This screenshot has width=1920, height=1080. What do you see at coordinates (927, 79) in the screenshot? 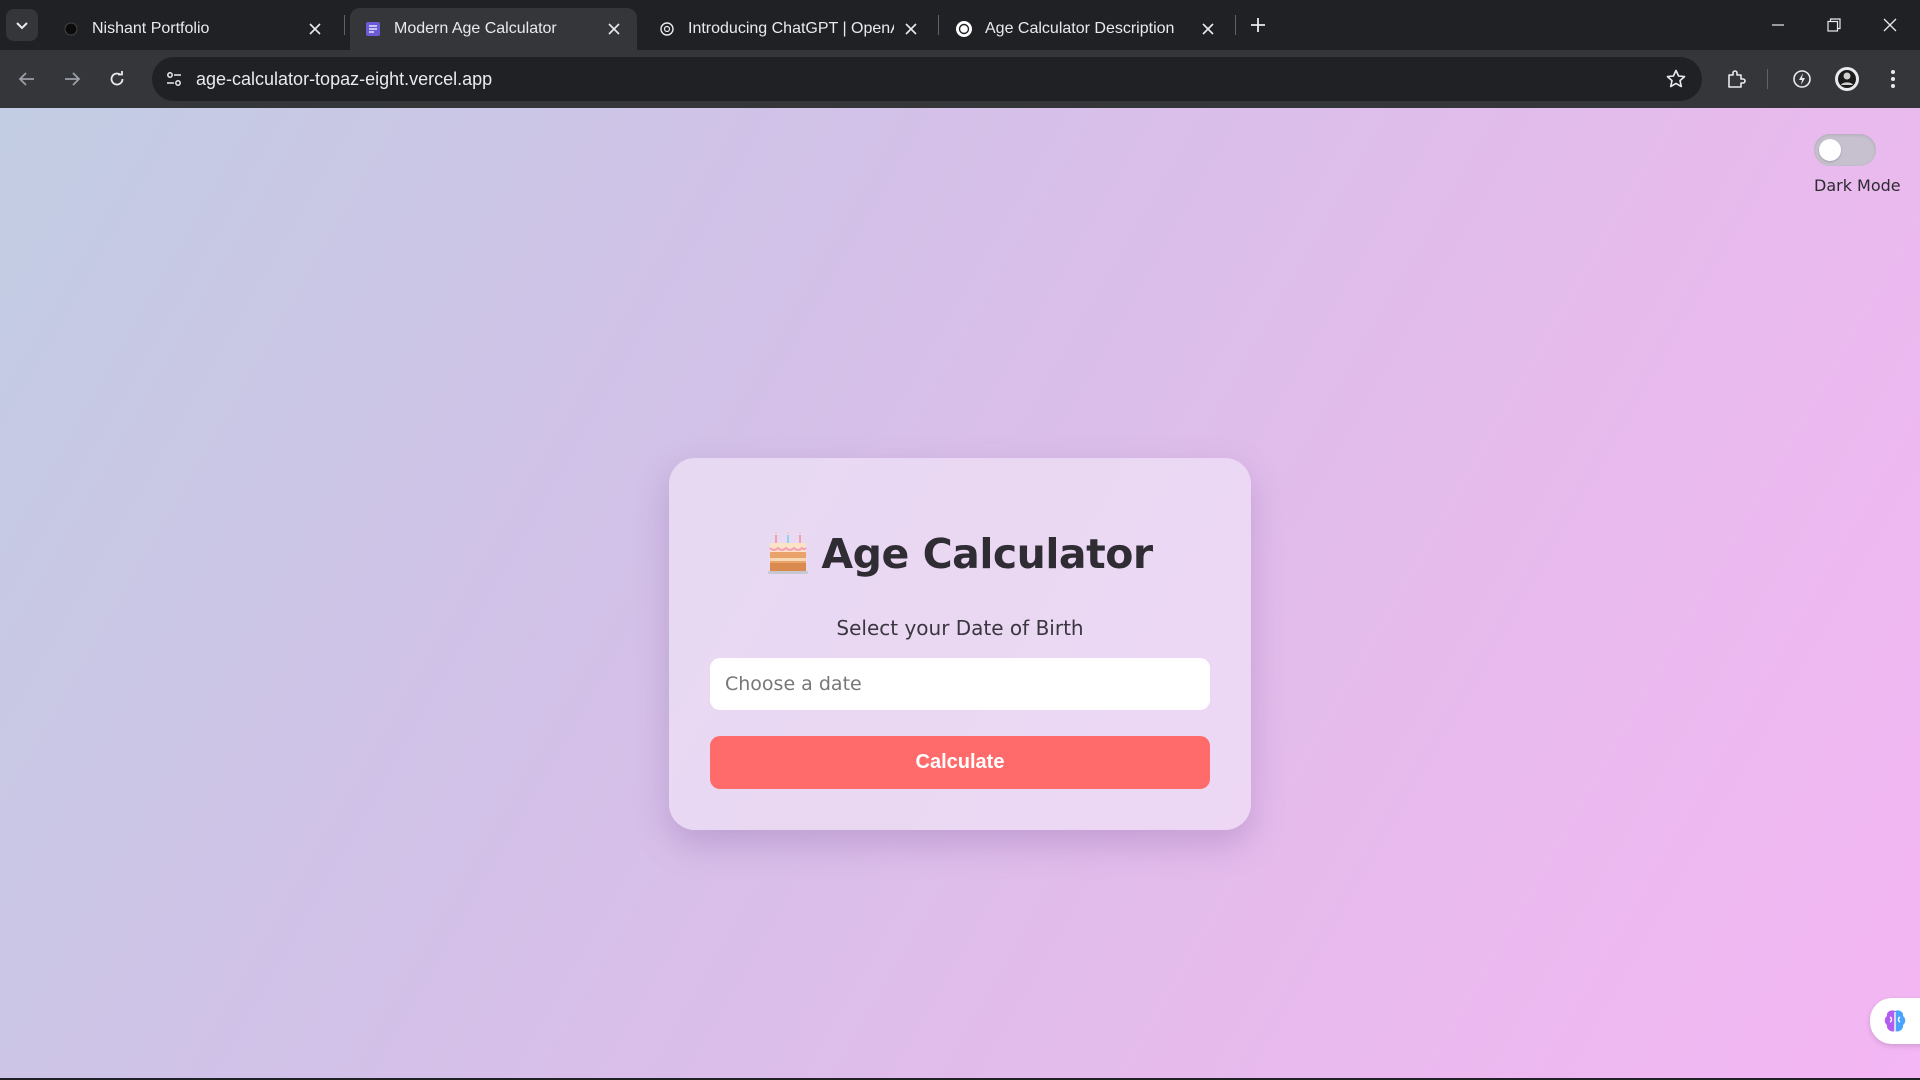
I see `address-bar: age-calculator-topaz-eight.vercel.app` at bounding box center [927, 79].